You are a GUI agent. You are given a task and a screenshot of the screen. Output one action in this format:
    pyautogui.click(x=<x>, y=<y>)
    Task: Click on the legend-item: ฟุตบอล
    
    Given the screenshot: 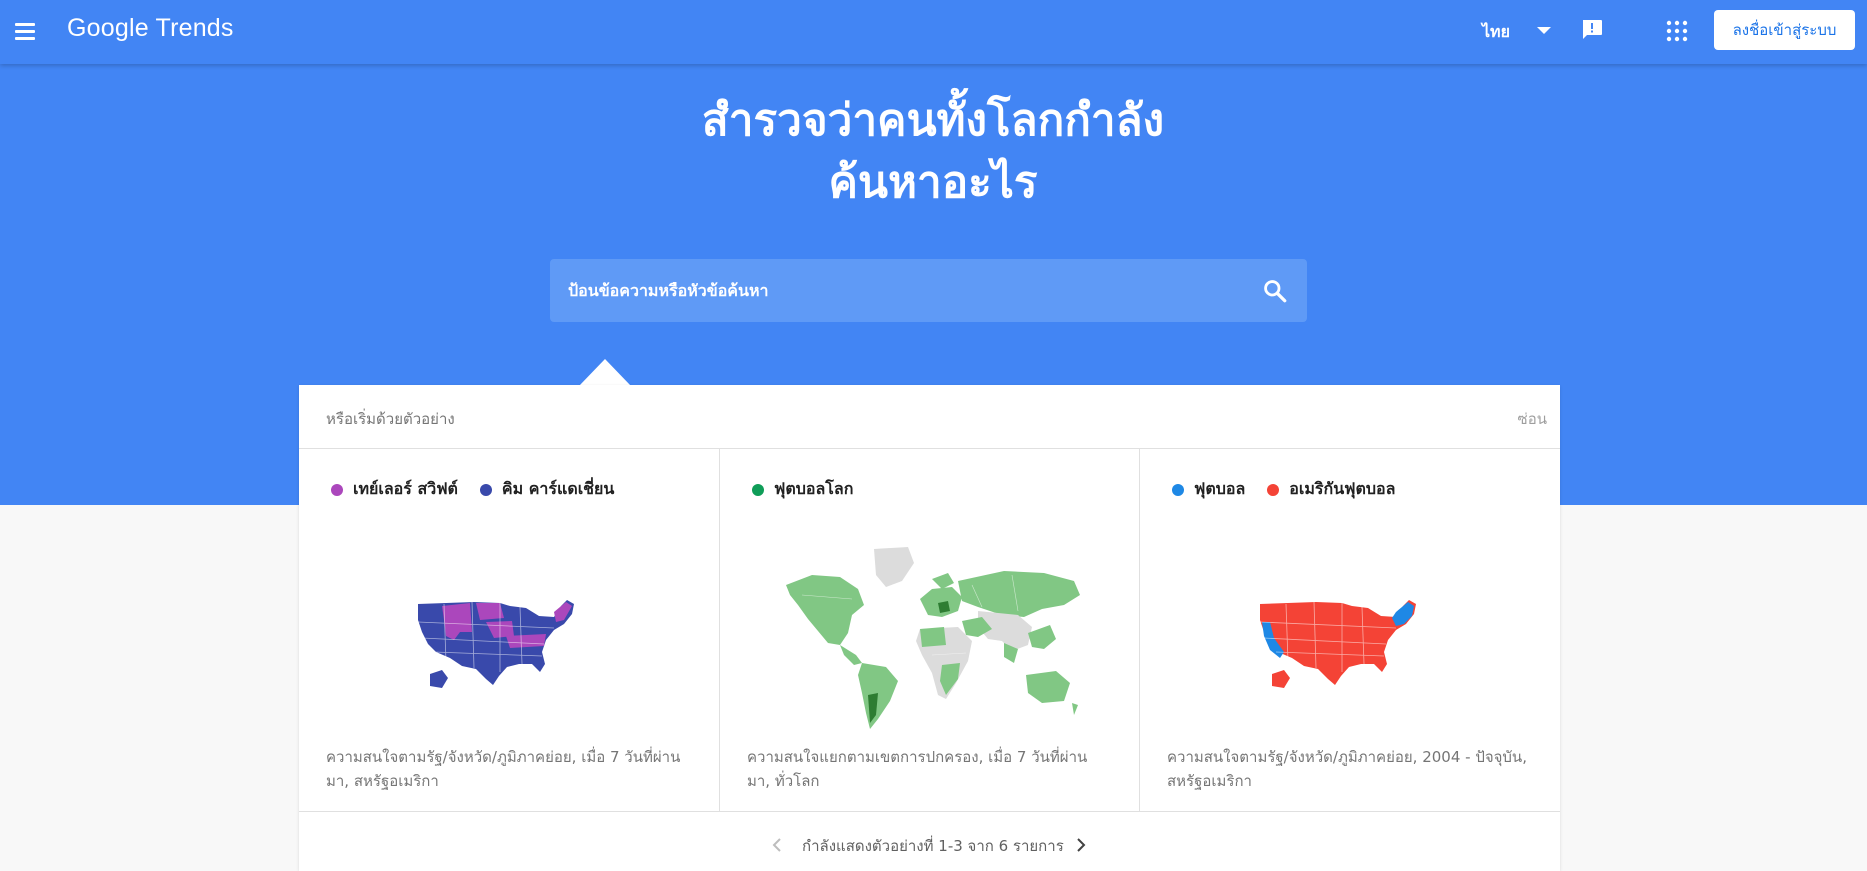 What is the action you would take?
    pyautogui.click(x=1208, y=489)
    